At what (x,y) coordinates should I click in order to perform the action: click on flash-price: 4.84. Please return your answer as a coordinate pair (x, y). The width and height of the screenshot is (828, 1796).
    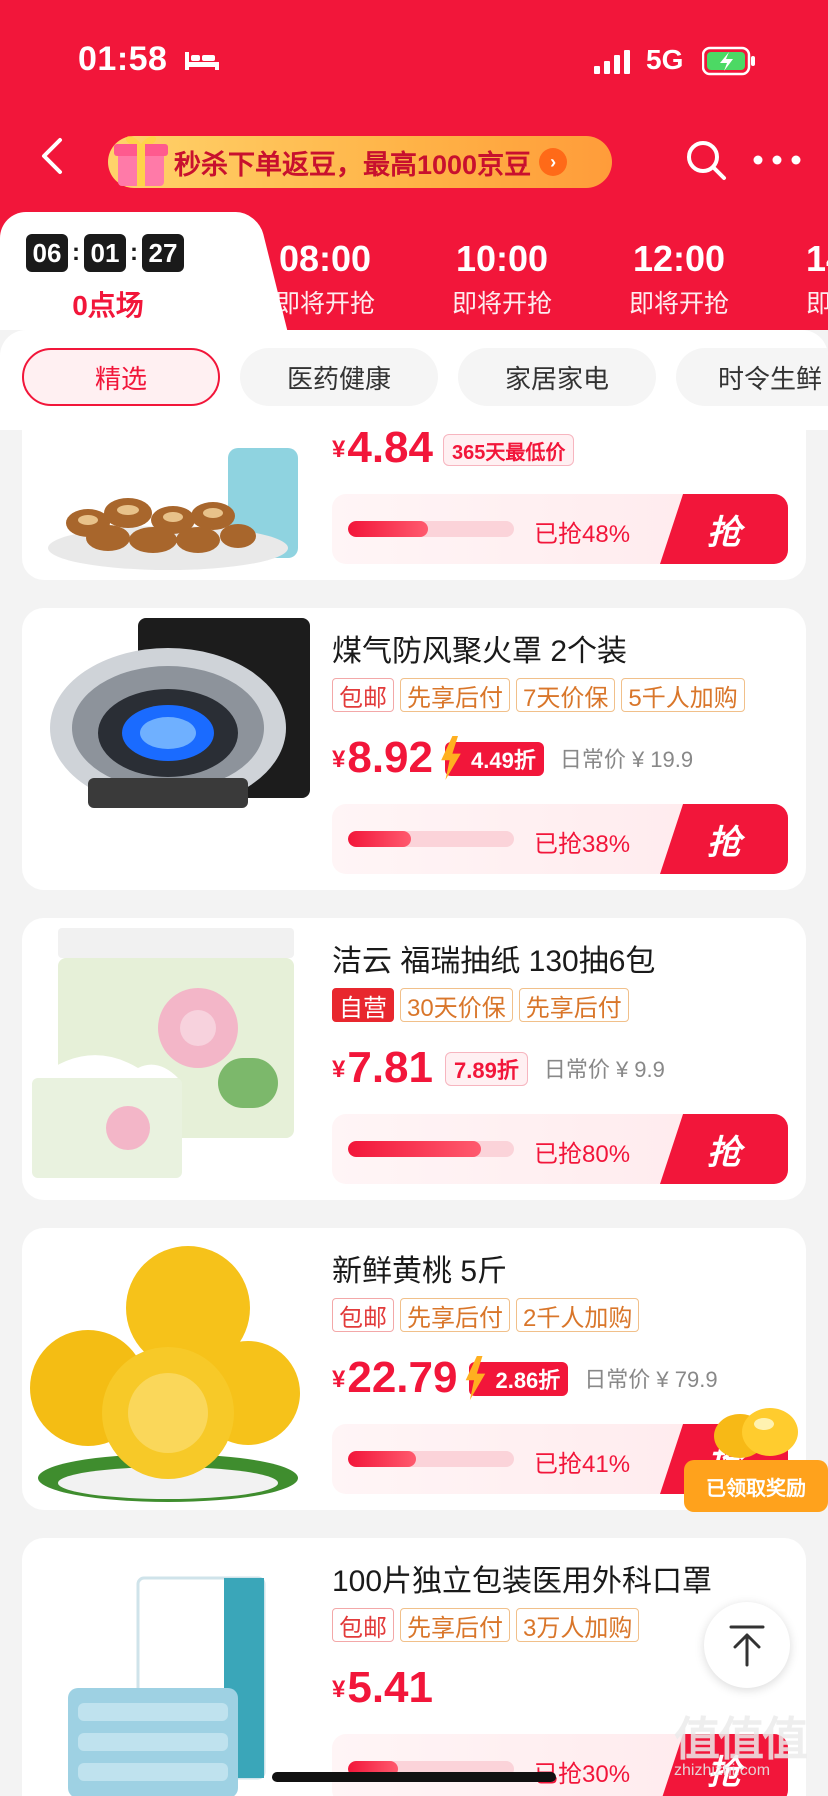
    Looking at the image, I should click on (390, 451).